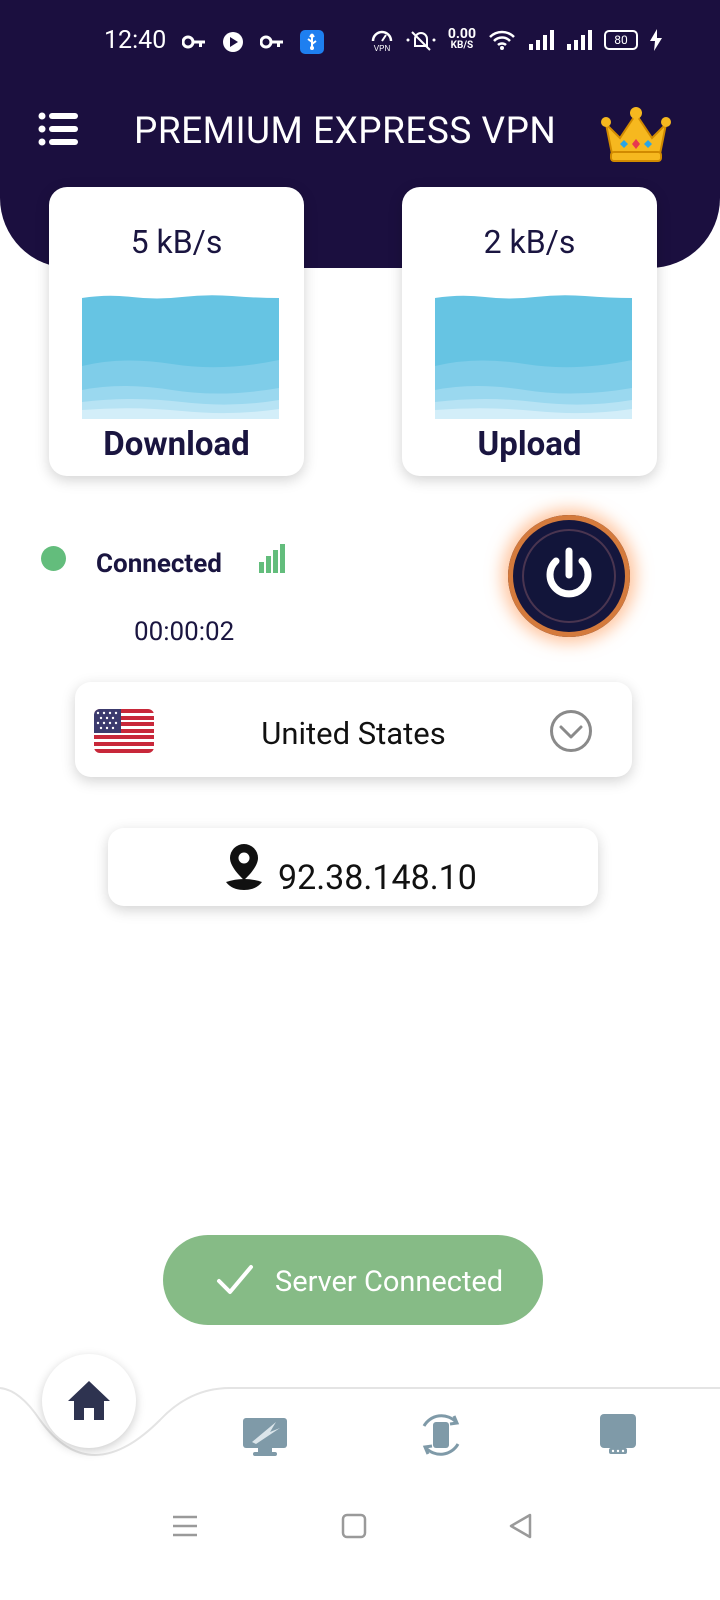  What do you see at coordinates (244, 867) in the screenshot?
I see `location-pin-icon` at bounding box center [244, 867].